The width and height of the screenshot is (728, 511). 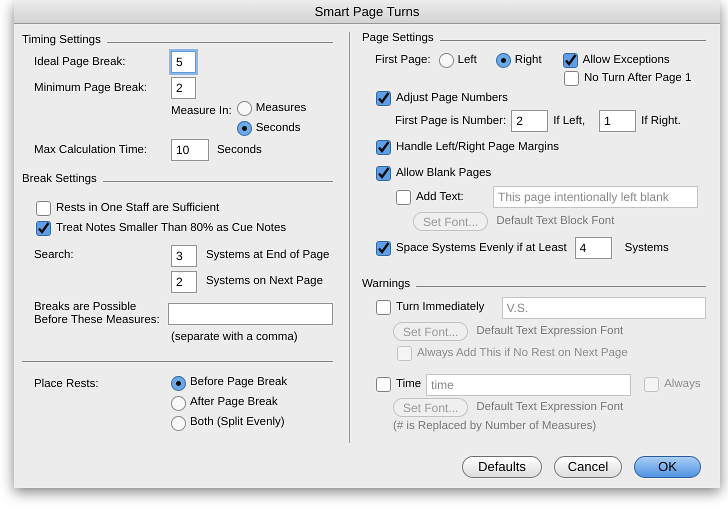 What do you see at coordinates (478, 147) in the screenshot?
I see `checkbox-label: Handle Left/Right Page Margins` at bounding box center [478, 147].